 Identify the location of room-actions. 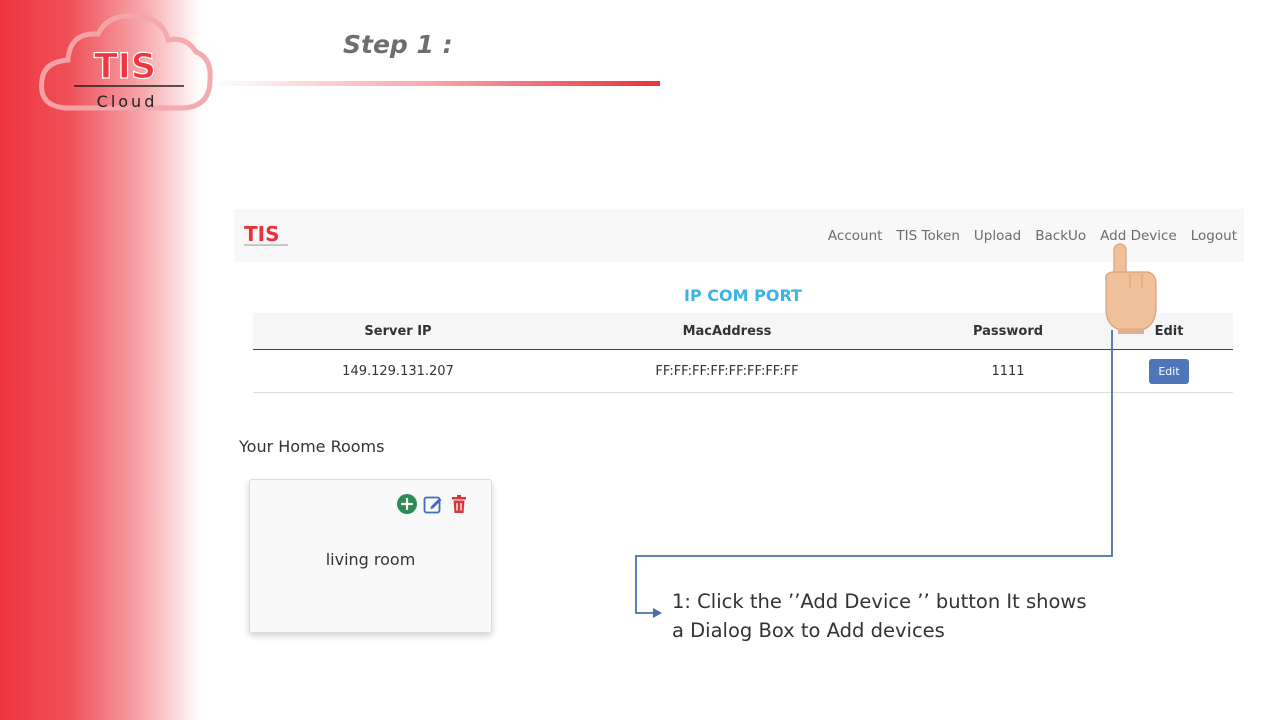
(433, 504).